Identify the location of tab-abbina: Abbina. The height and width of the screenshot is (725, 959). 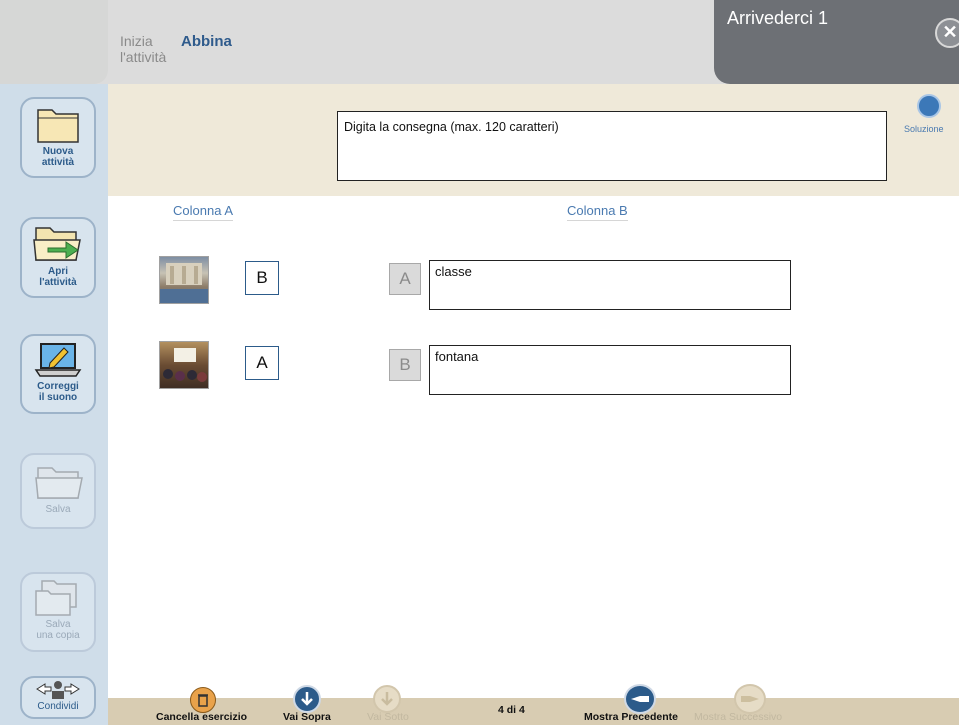
(206, 41).